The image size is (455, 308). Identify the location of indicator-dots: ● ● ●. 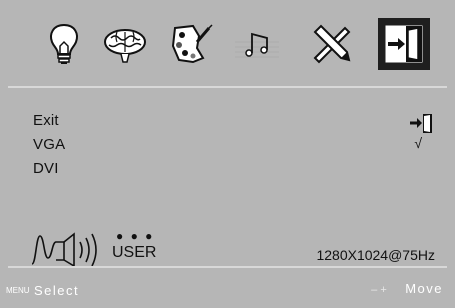
(135, 236).